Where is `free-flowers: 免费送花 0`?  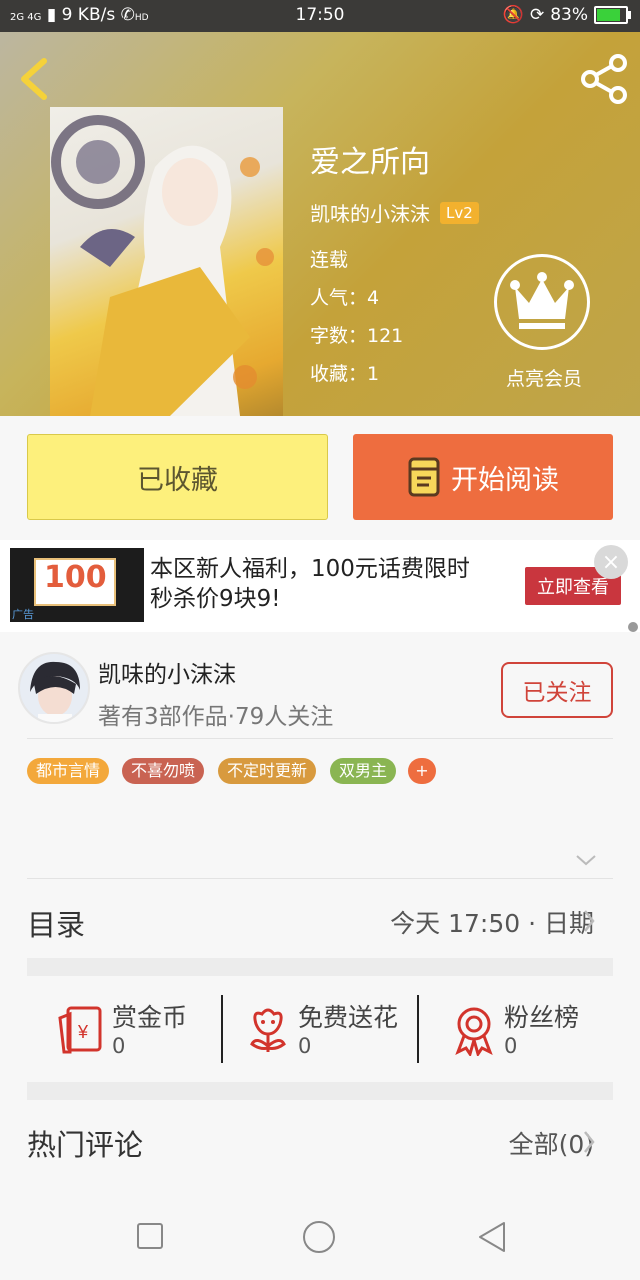 free-flowers: 免费送花 0 is located at coordinates (313, 1031).